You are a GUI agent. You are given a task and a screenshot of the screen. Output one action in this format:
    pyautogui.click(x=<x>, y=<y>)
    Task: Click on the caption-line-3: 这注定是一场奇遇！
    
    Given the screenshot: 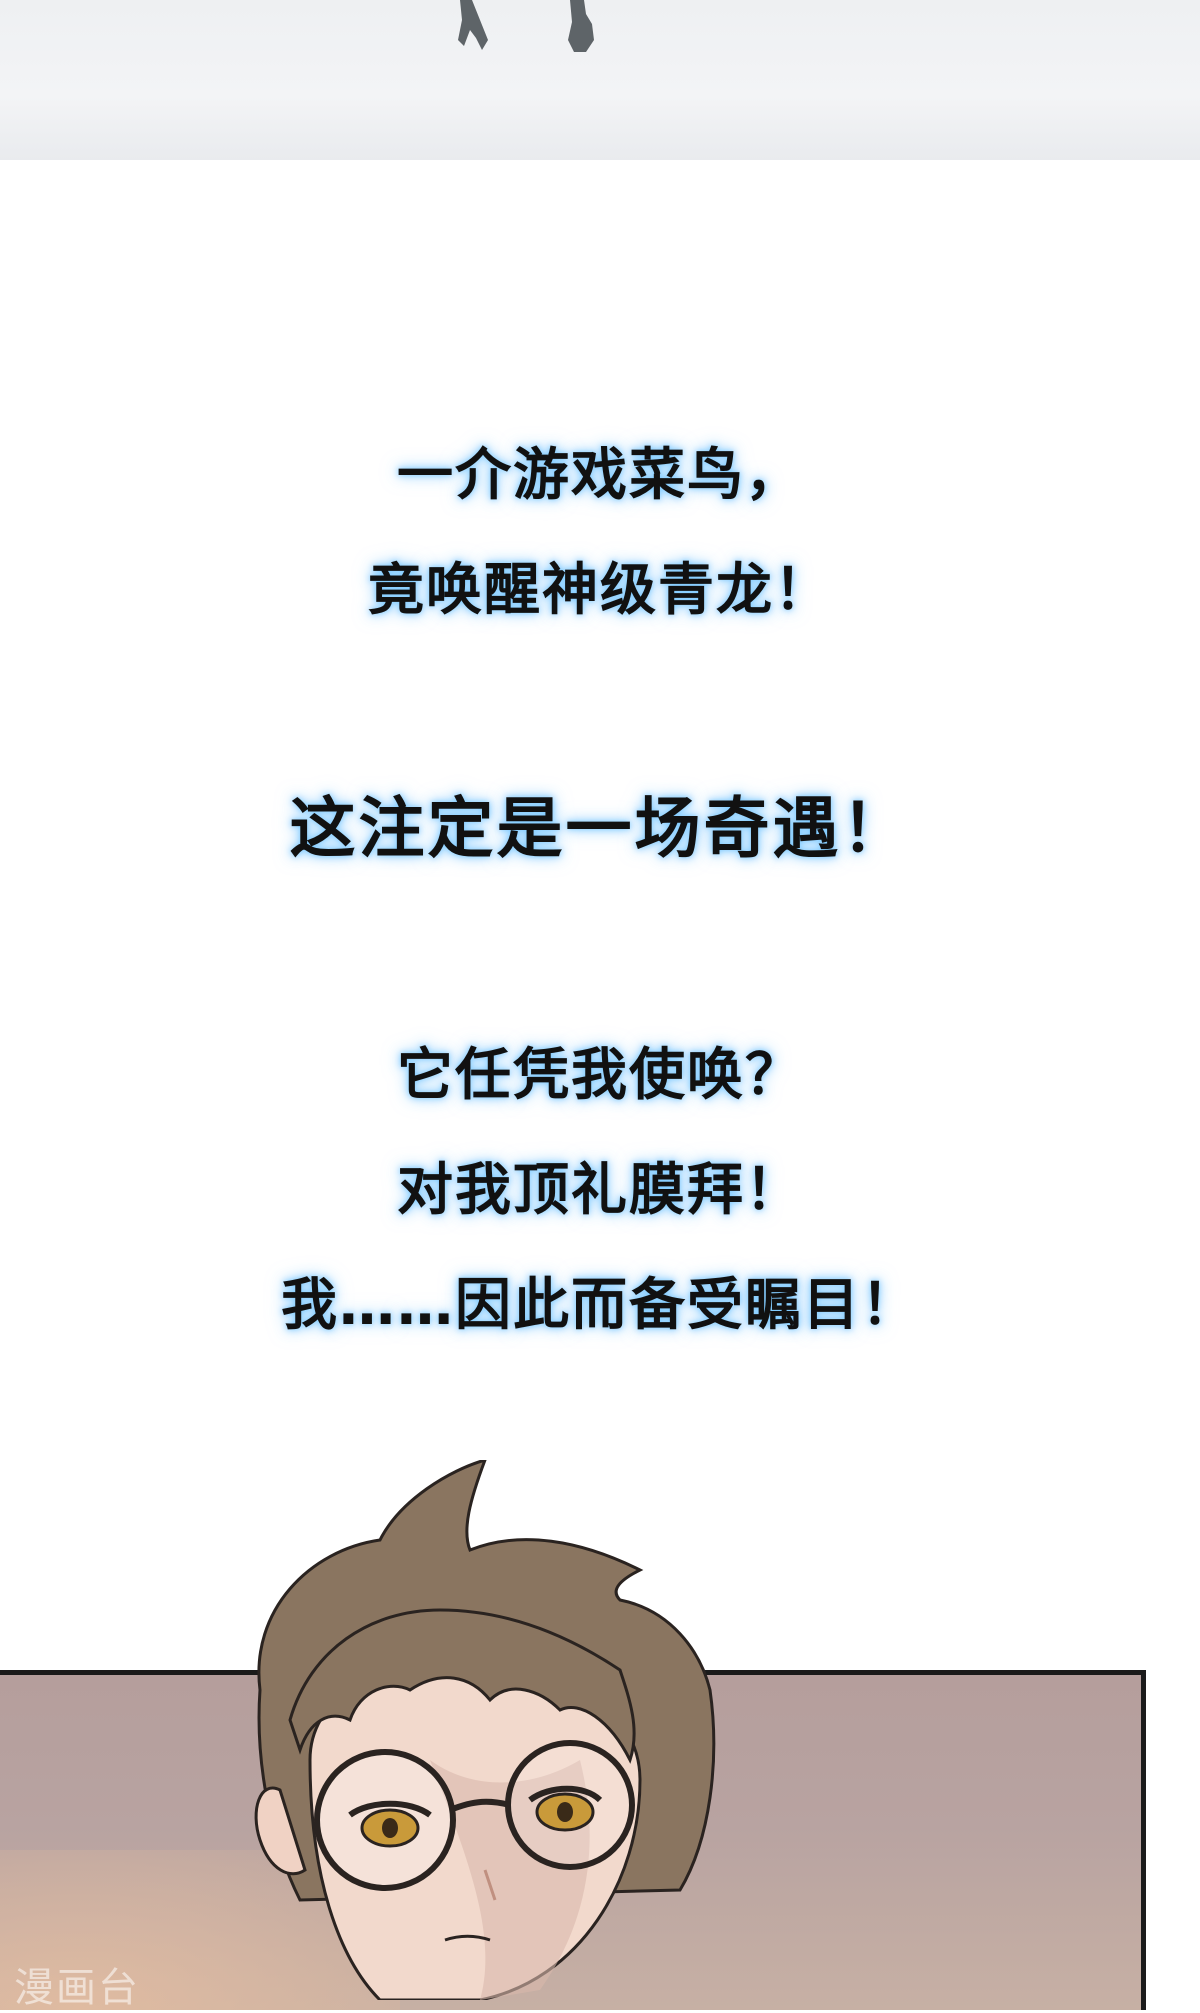 What is the action you would take?
    pyautogui.click(x=600, y=828)
    